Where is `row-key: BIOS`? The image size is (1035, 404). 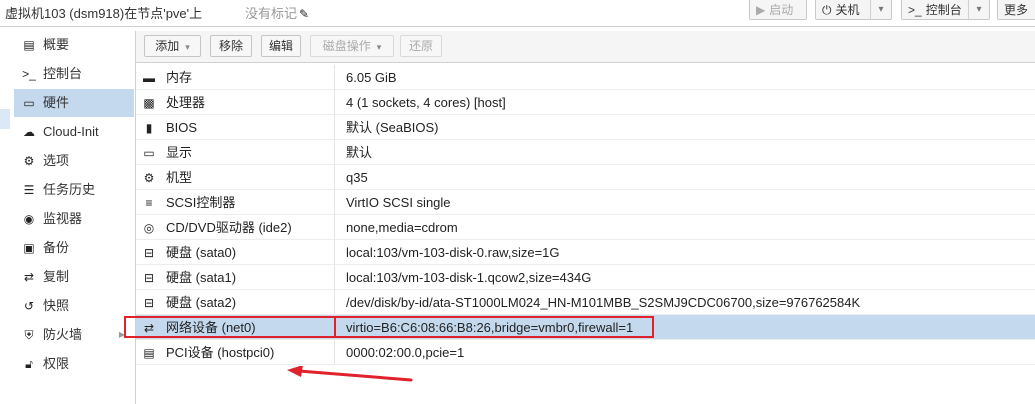
row-key: BIOS is located at coordinates (182, 127).